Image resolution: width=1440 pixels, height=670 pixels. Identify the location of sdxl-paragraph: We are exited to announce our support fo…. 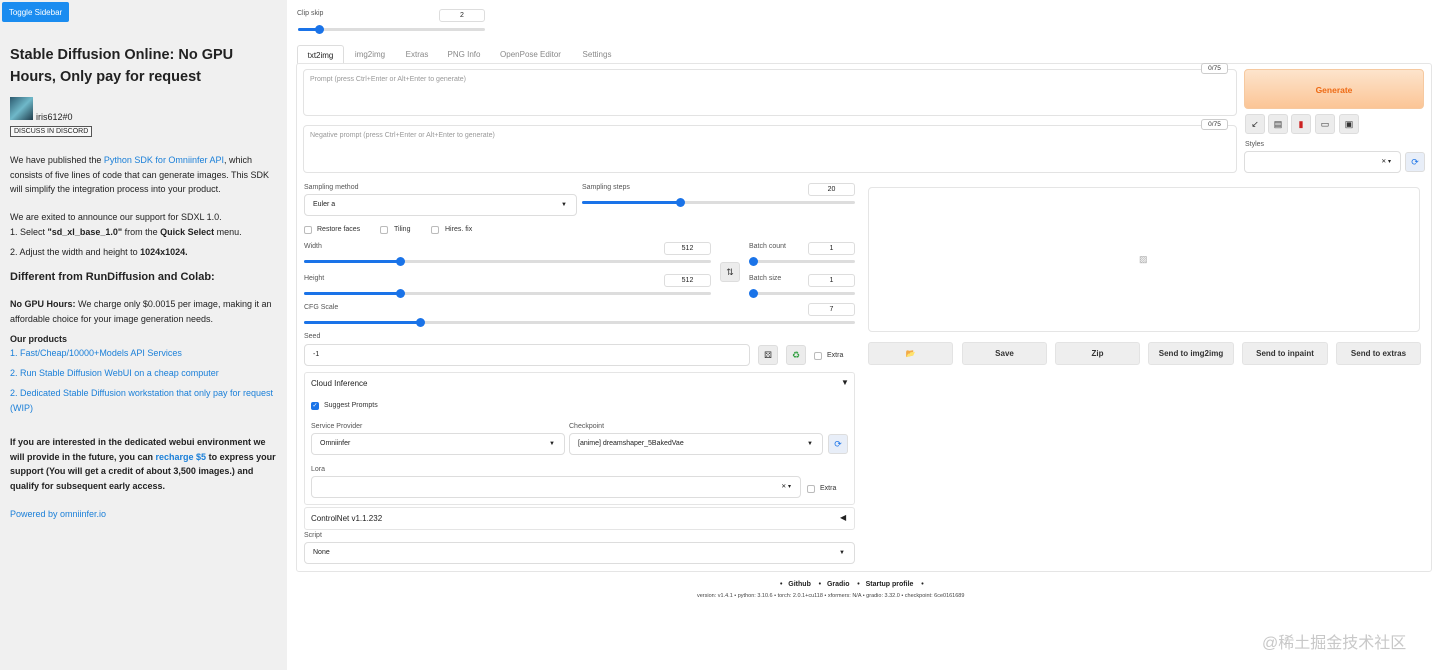
(116, 217).